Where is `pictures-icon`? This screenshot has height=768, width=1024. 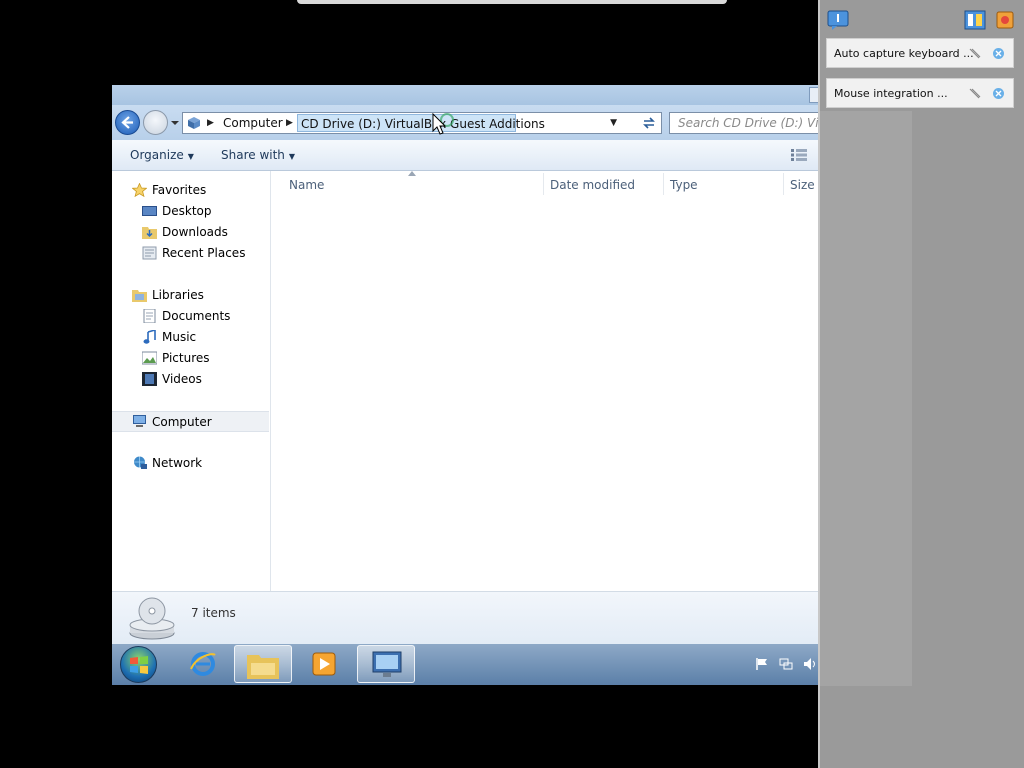
pictures-icon is located at coordinates (149, 358).